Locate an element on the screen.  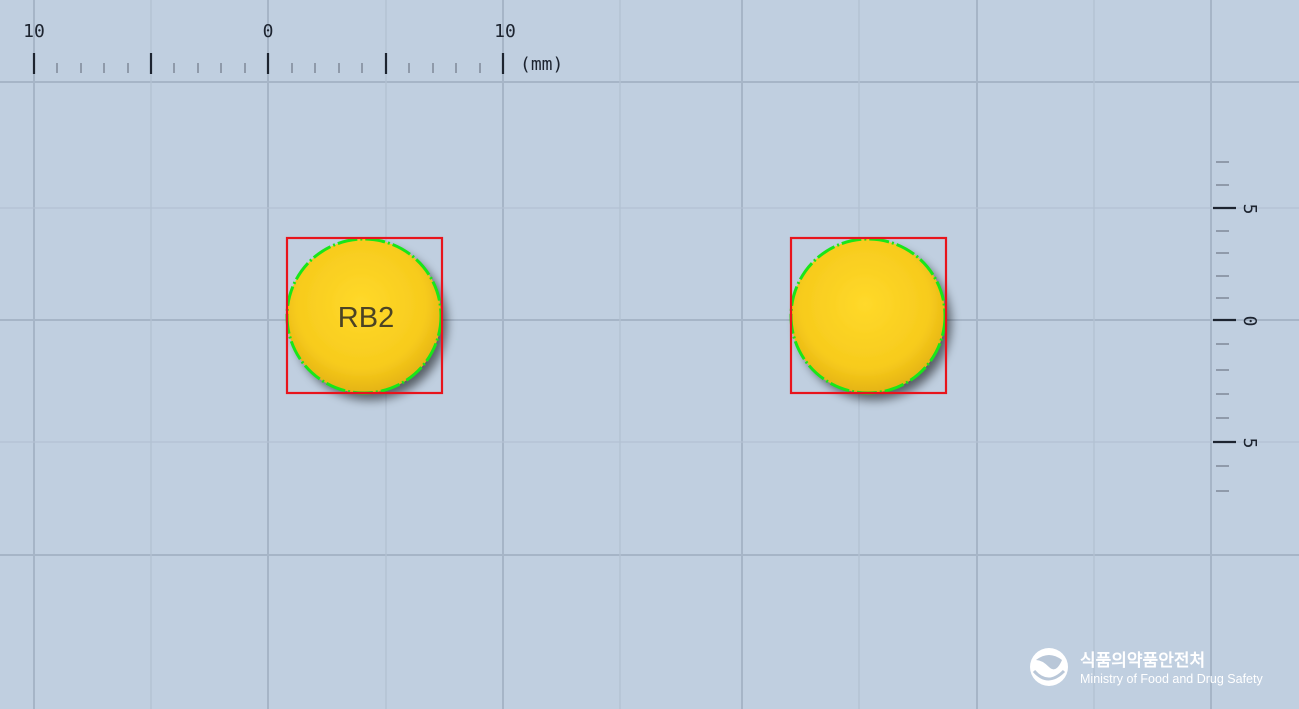
logo-english-text: Ministry of Food and Drug Safety is located at coordinates (1171, 679).